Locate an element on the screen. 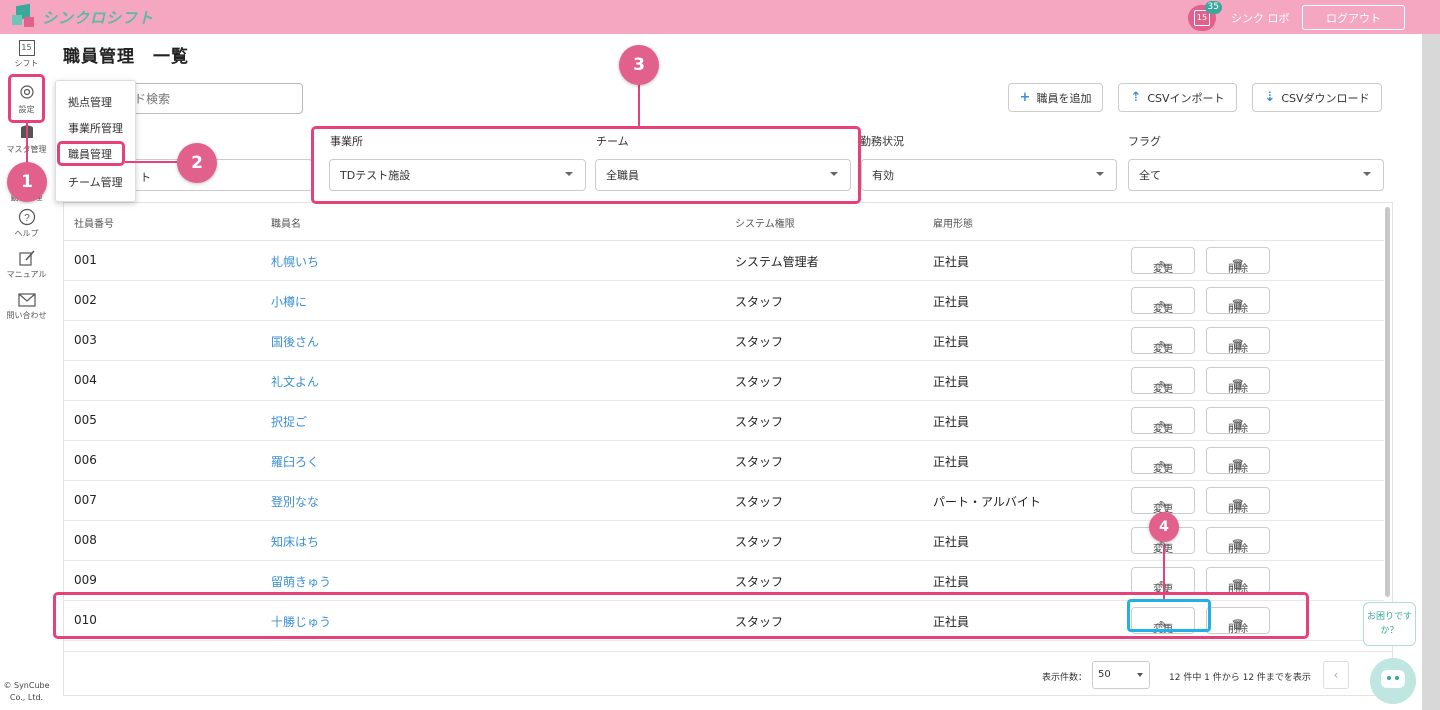 Image resolution: width=1440 pixels, height=710 pixels. add-staff-button: + 職員を追加 is located at coordinates (1055, 97).